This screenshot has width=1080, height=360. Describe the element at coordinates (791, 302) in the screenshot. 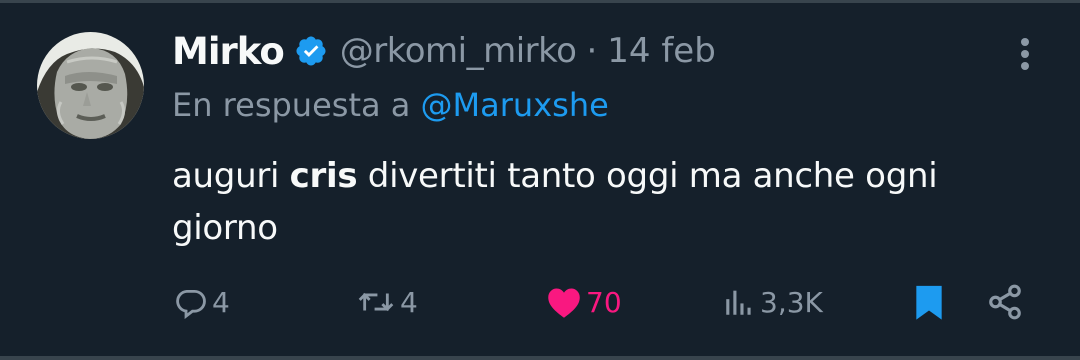

I see `view-count: 3,3K` at that location.